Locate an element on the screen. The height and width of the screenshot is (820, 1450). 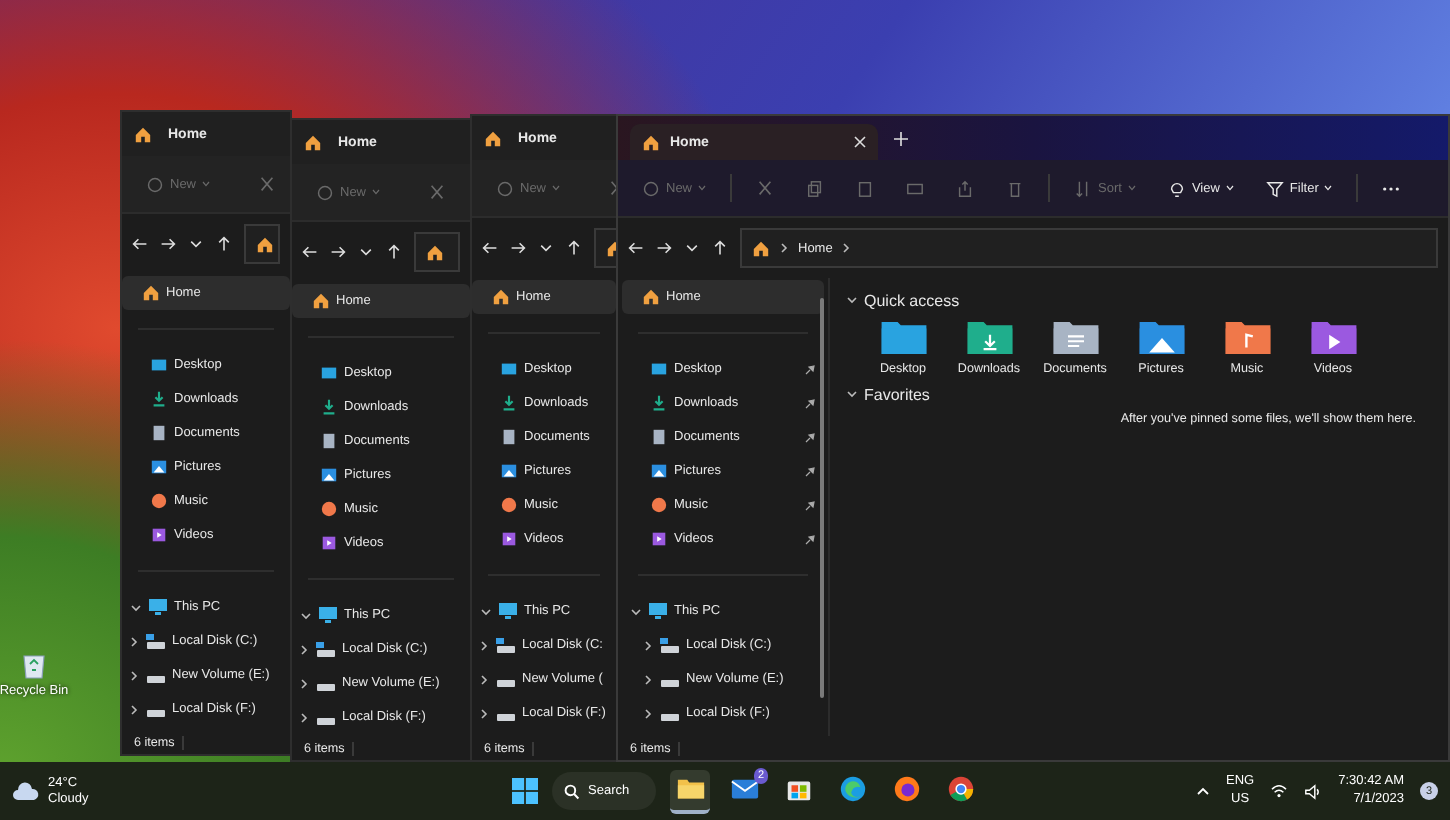
close-icon is located at coordinates (860, 142).